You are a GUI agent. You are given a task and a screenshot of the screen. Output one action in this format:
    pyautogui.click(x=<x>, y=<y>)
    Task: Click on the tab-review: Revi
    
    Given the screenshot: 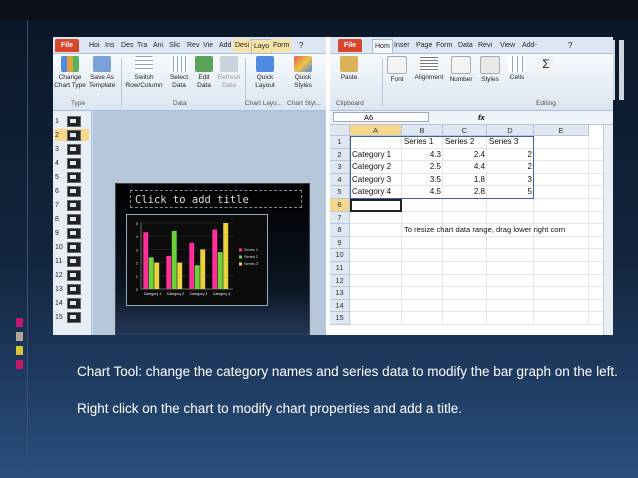 What is the action you would take?
    pyautogui.click(x=485, y=45)
    